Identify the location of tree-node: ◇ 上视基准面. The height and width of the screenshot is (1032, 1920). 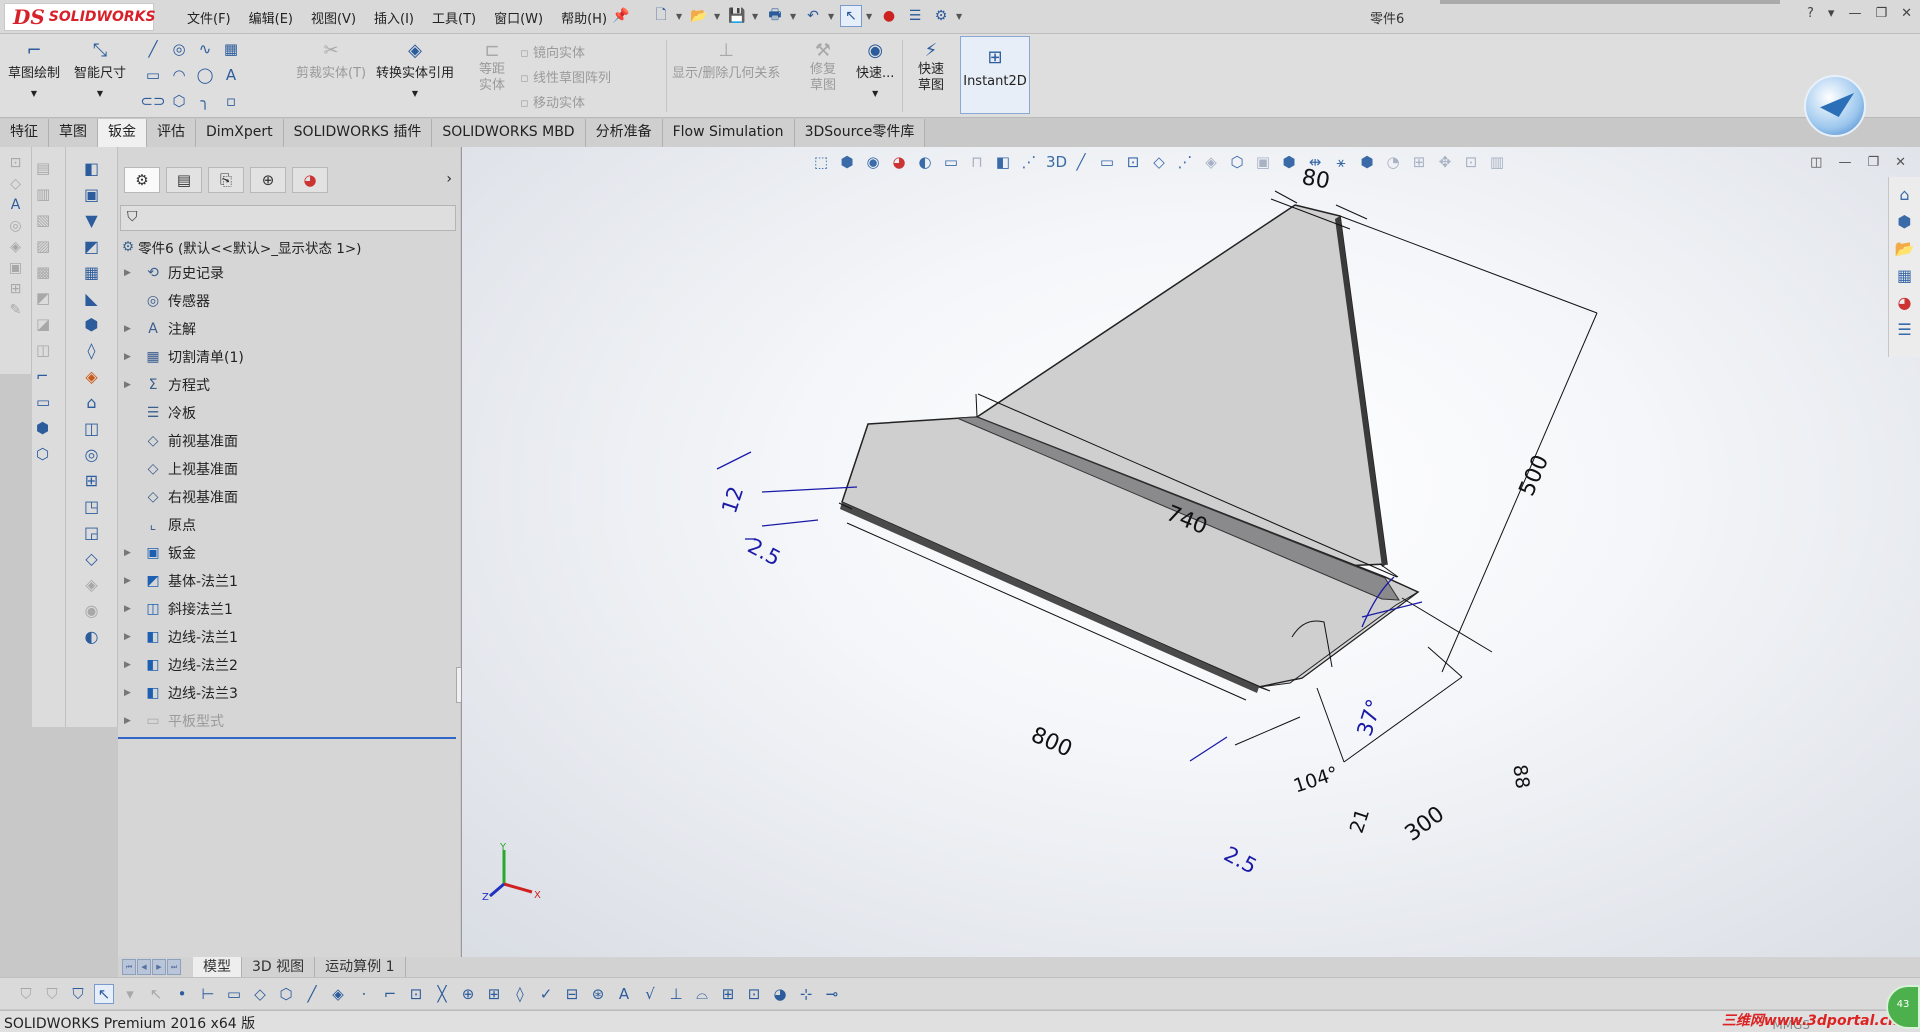
(288, 469).